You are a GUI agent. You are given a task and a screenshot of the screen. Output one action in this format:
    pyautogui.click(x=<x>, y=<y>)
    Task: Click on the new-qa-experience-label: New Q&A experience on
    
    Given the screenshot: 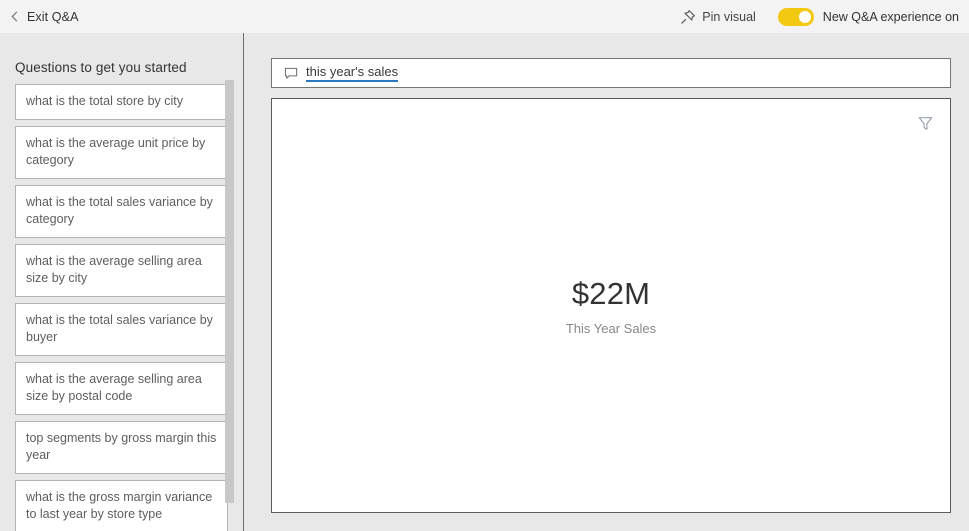 What is the action you would take?
    pyautogui.click(x=890, y=16)
    